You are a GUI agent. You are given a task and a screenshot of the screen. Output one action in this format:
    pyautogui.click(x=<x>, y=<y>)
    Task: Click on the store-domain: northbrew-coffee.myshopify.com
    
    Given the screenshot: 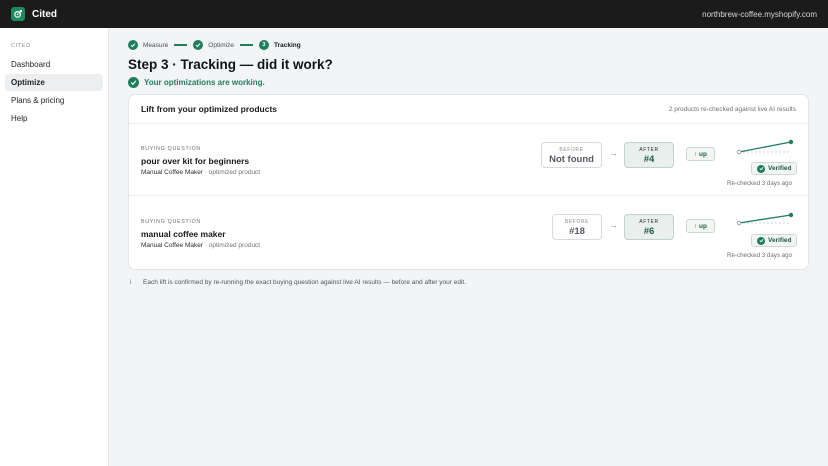 What is the action you would take?
    pyautogui.click(x=759, y=14)
    